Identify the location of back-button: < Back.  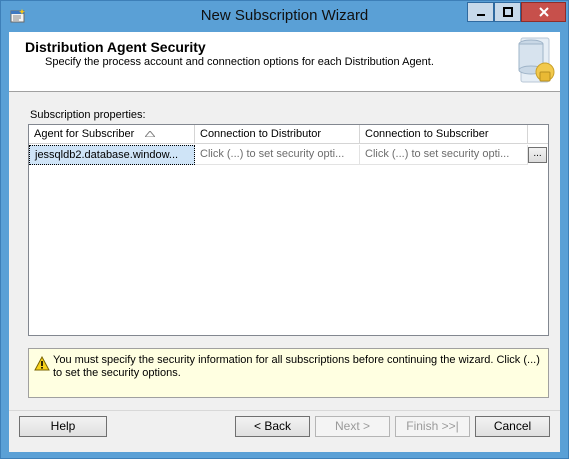
(272, 426).